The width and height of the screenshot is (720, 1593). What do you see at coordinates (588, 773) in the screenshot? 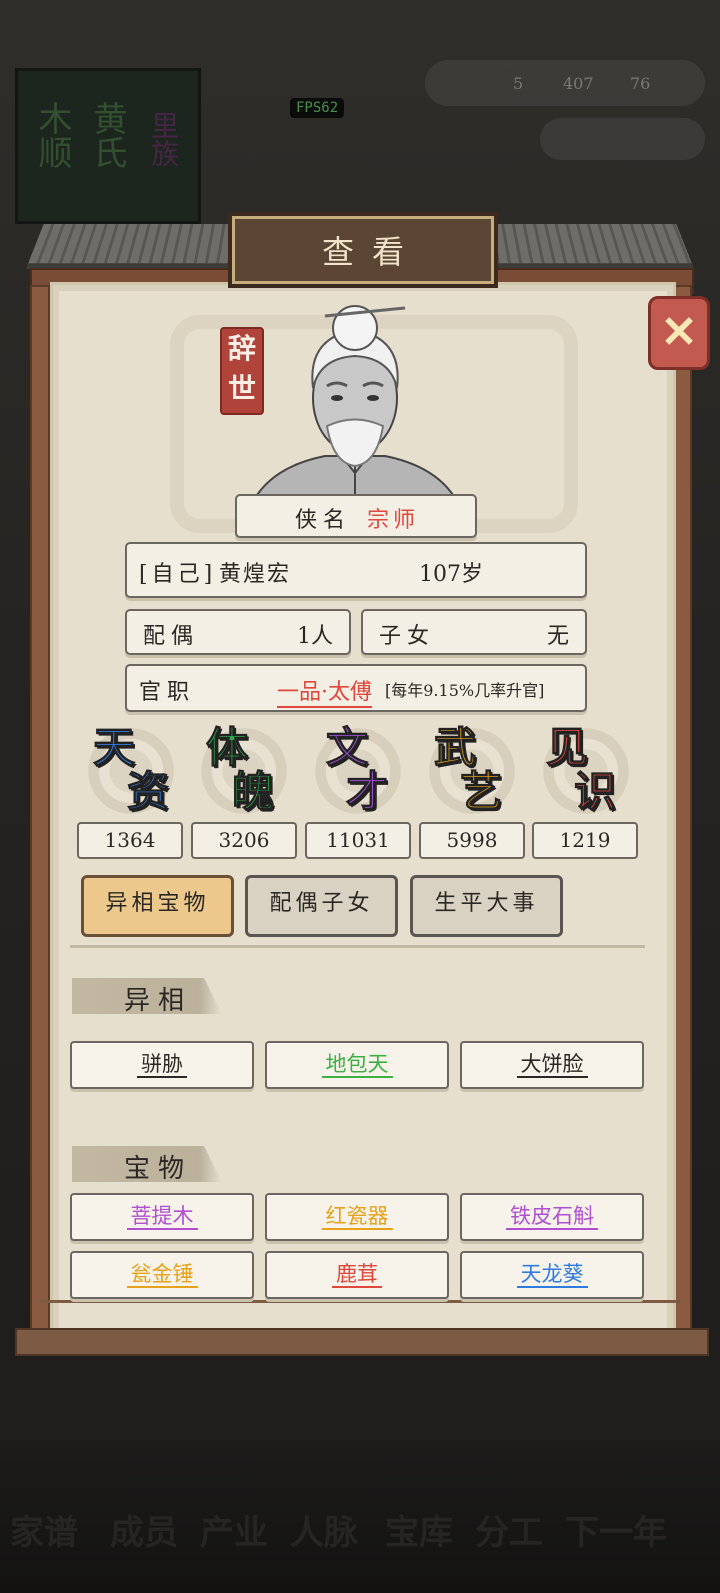
I see `stat-insight: 见 识` at bounding box center [588, 773].